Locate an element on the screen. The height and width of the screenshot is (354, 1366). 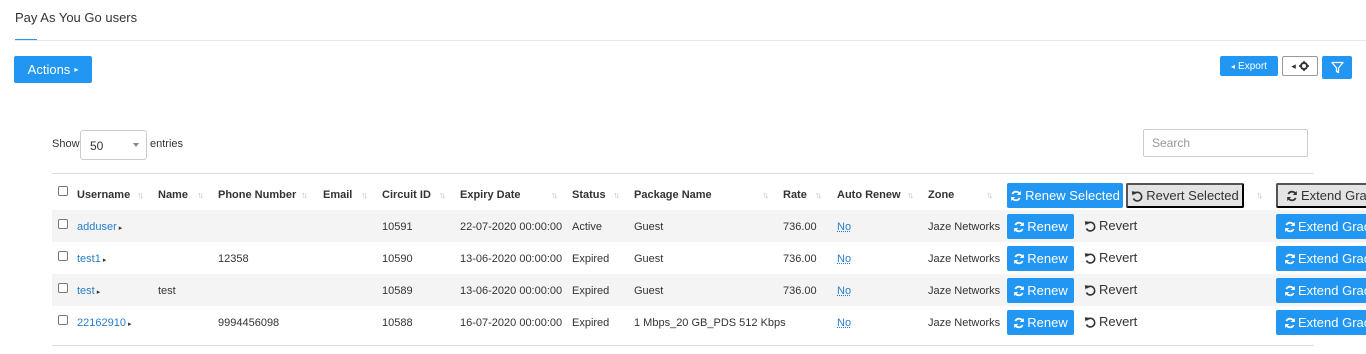
filter-button is located at coordinates (1337, 67).